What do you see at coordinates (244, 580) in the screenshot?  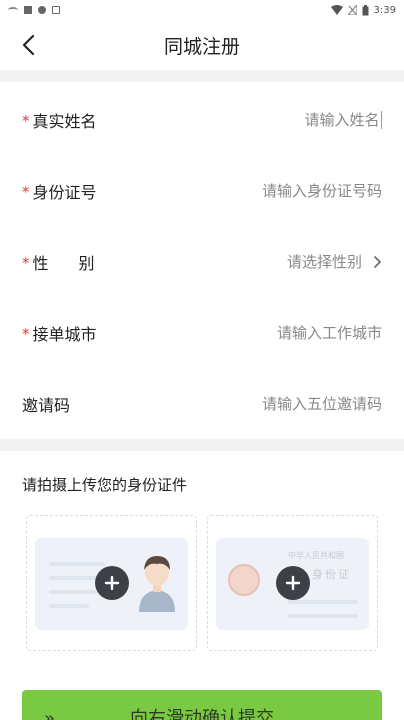 I see `national-emblem-icon` at bounding box center [244, 580].